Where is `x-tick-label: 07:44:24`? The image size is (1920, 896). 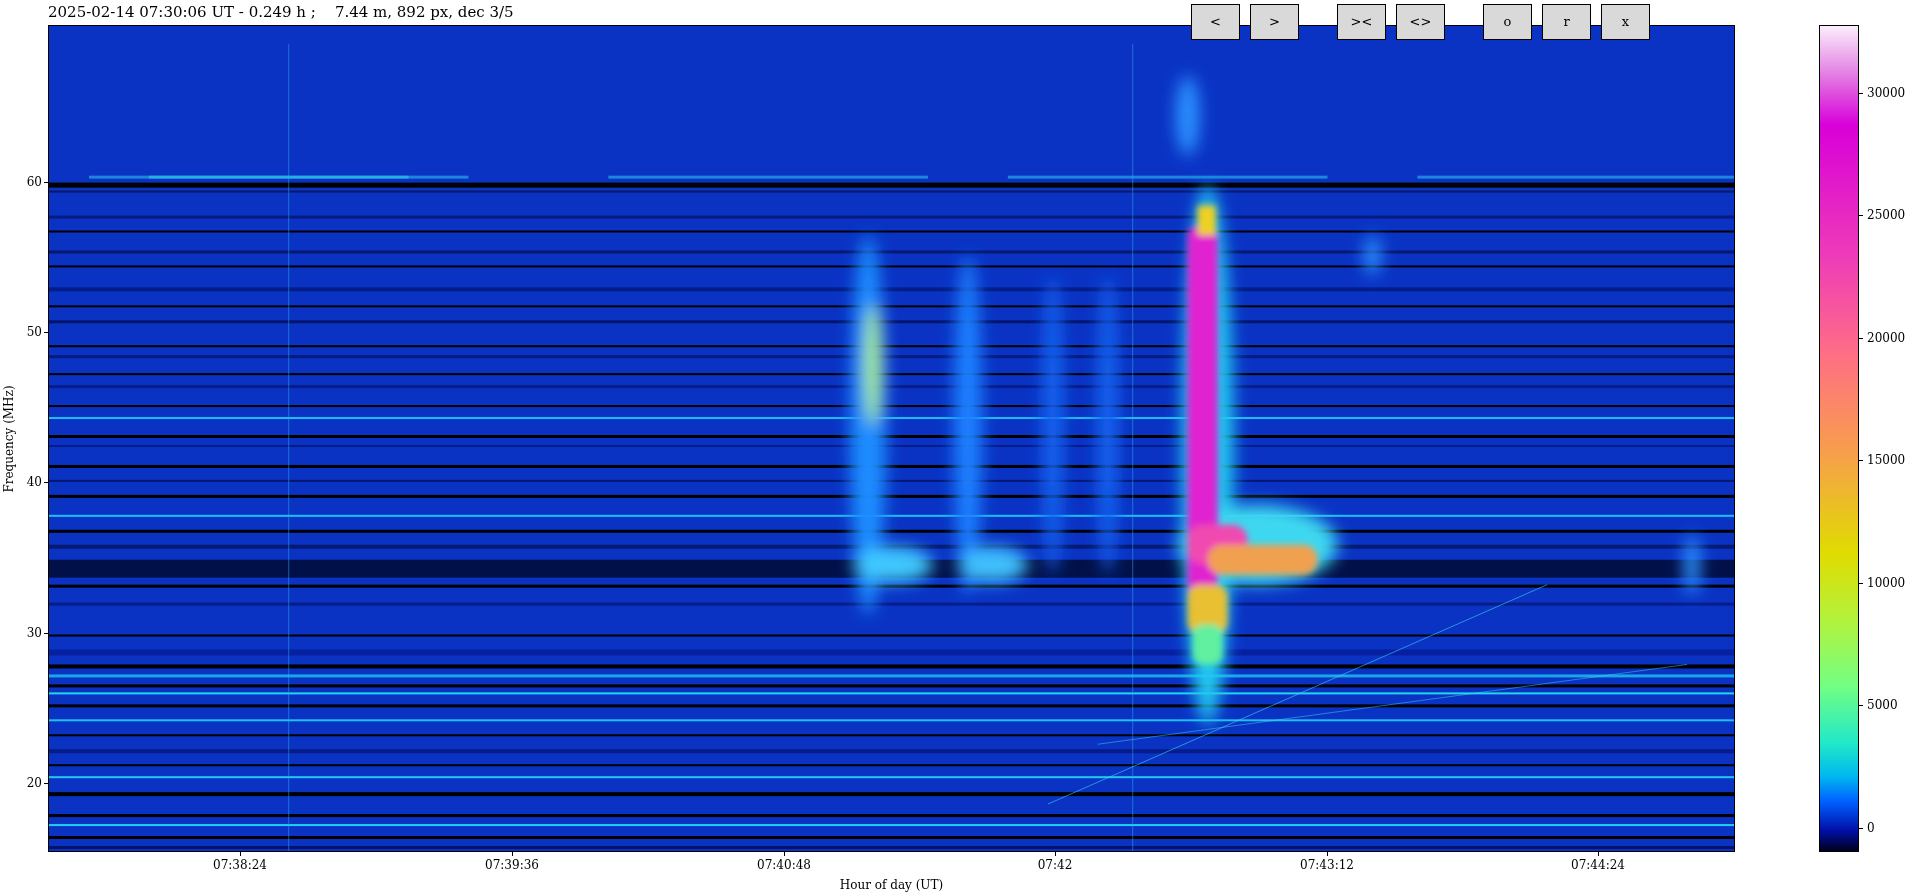
x-tick-label: 07:44:24 is located at coordinates (1598, 865).